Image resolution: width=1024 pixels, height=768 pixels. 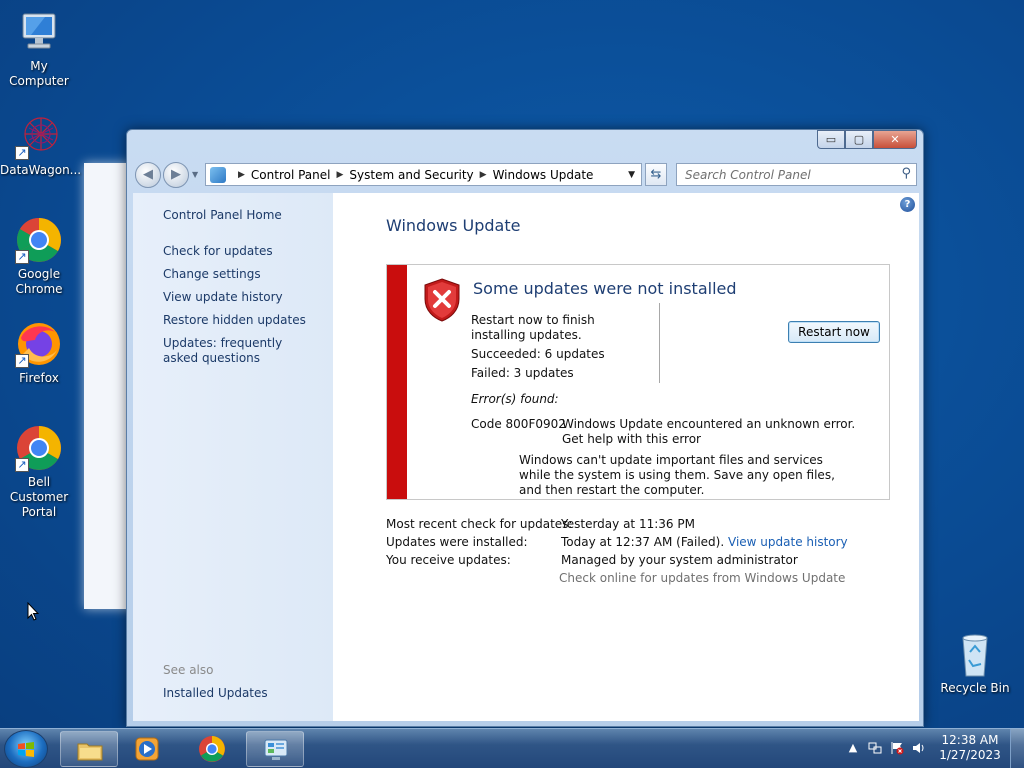 I want to click on refresh-icon: ⇆, so click(x=656, y=174).